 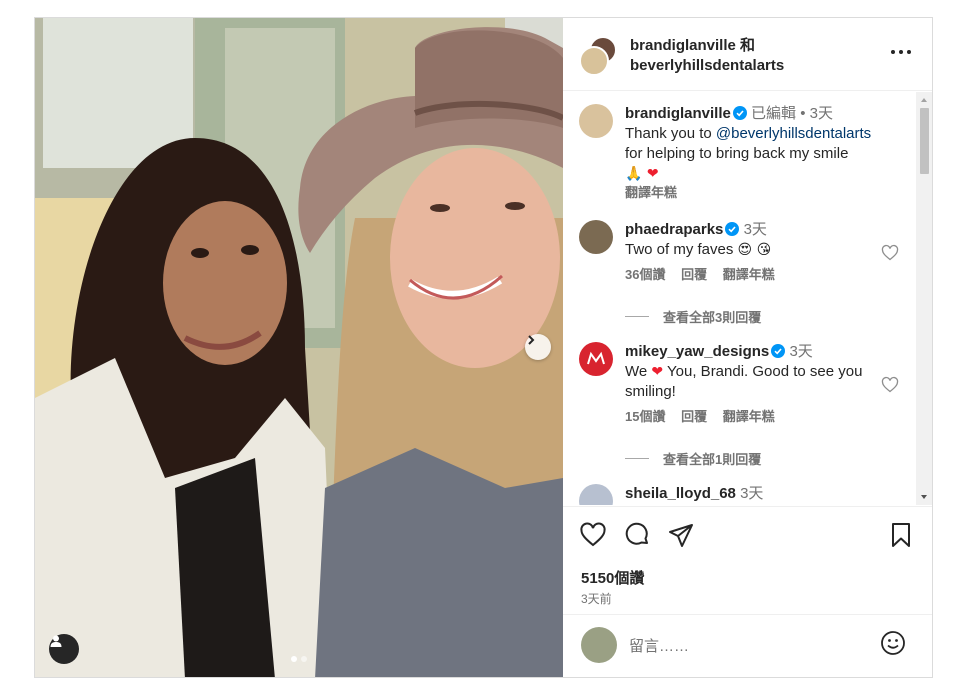 What do you see at coordinates (737, 153) in the screenshot?
I see `caption-text-2: for helping to bring back my smile` at bounding box center [737, 153].